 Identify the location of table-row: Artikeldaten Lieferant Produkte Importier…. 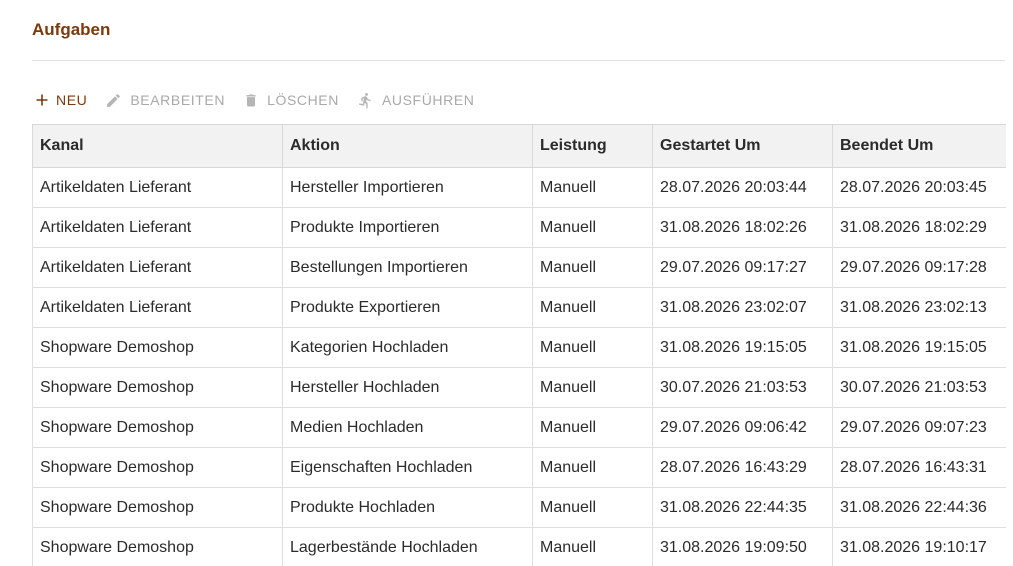
(519, 227).